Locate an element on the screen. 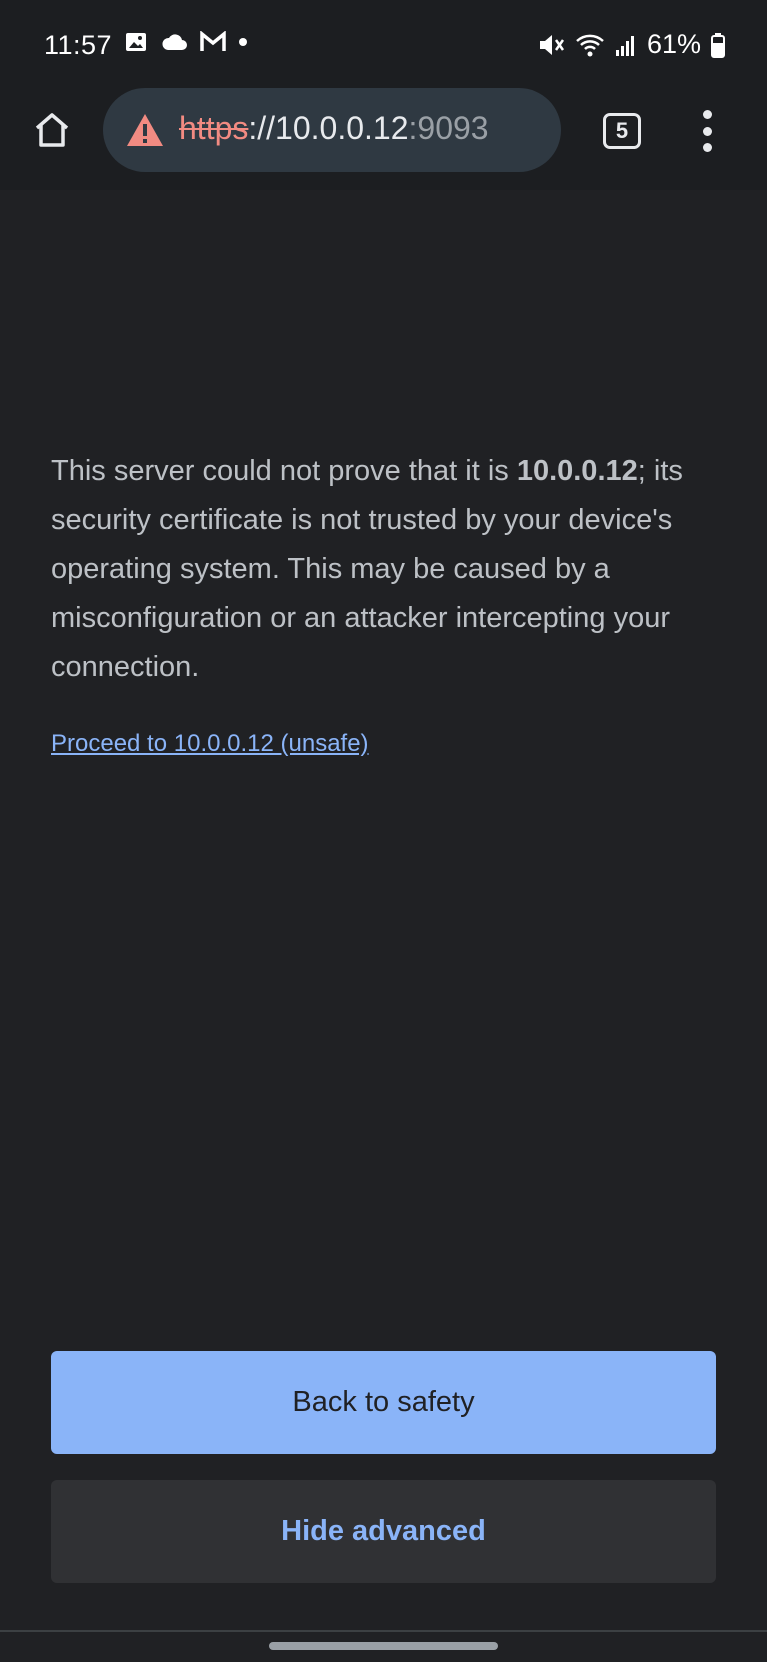  battery-icon is located at coordinates (718, 45).